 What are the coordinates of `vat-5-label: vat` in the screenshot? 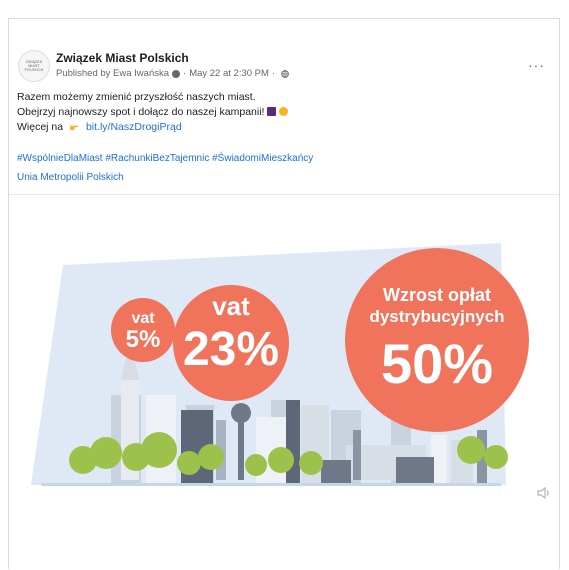 It's located at (143, 318).